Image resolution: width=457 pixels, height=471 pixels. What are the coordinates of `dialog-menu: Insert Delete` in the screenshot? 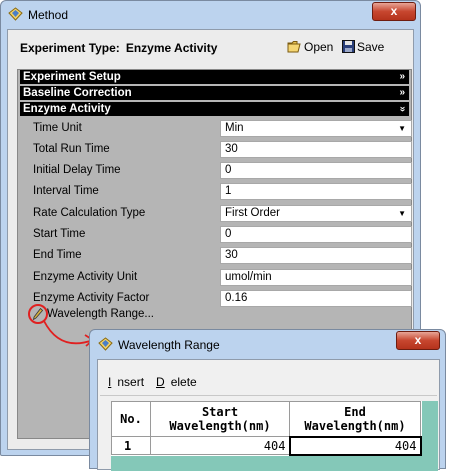 It's located at (158, 382).